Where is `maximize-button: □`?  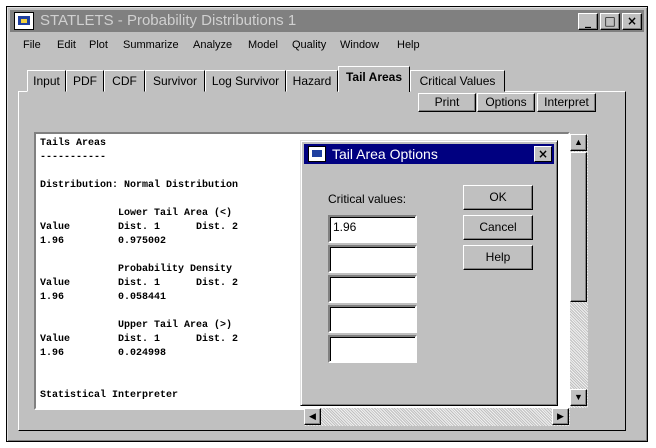
maximize-button: □ is located at coordinates (610, 21).